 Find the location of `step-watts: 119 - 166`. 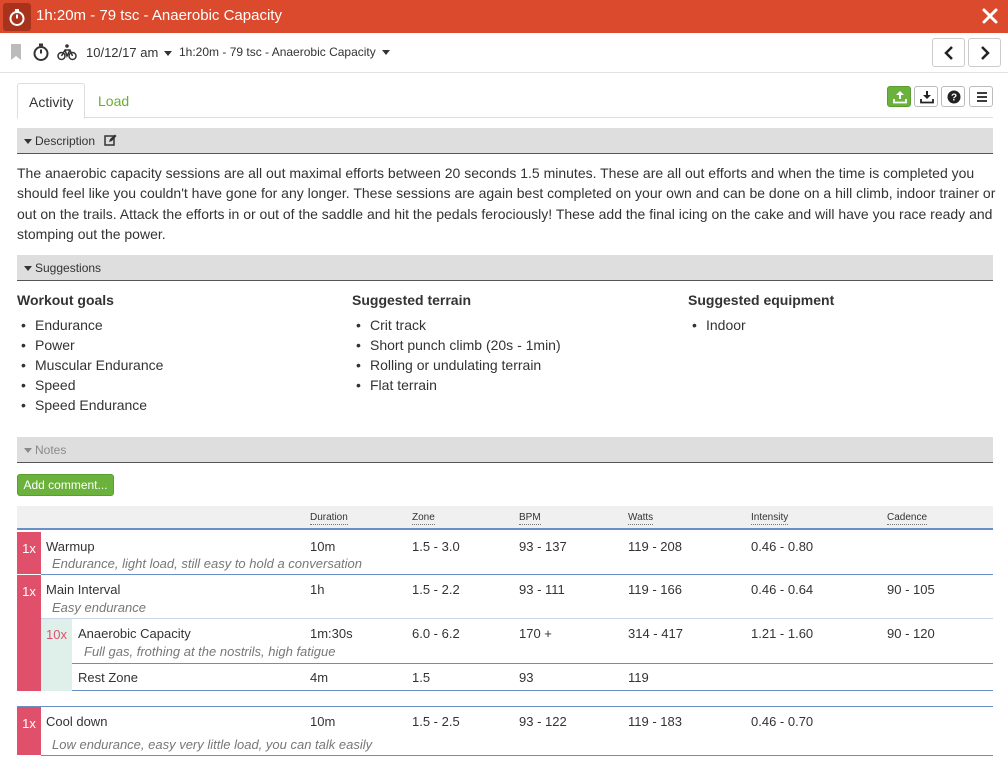

step-watts: 119 - 166 is located at coordinates (655, 589).